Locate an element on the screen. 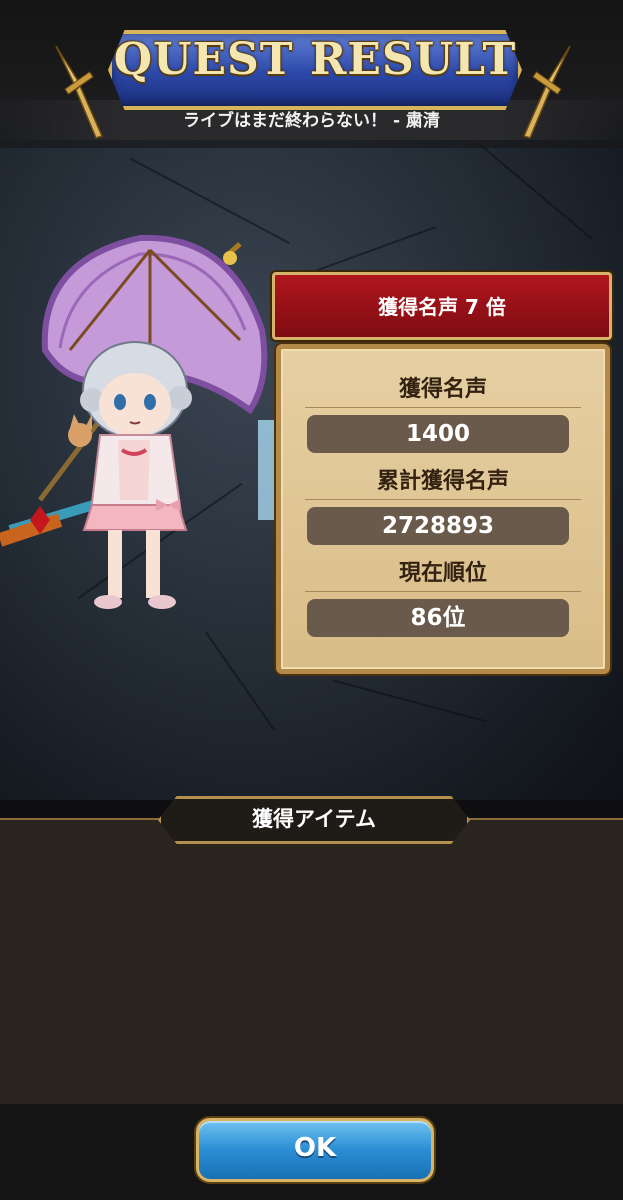  stat-label-gained-fame: 獲得名声 is located at coordinates (442, 389).